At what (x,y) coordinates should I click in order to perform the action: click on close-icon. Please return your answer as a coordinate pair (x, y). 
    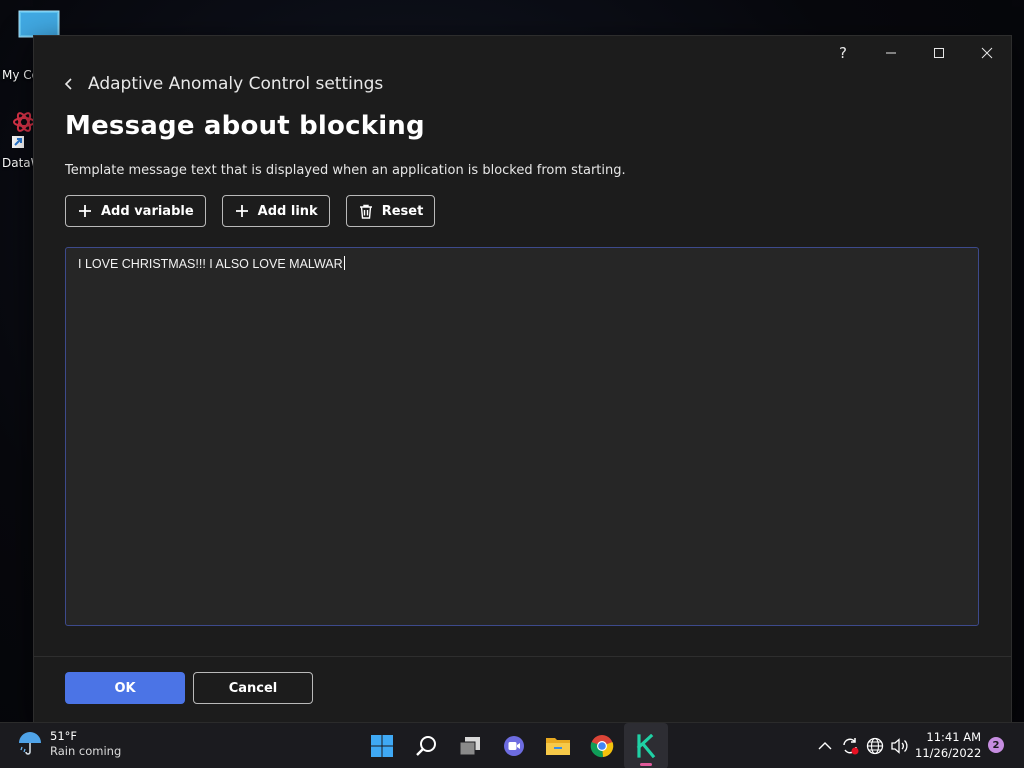
    Looking at the image, I should click on (987, 53).